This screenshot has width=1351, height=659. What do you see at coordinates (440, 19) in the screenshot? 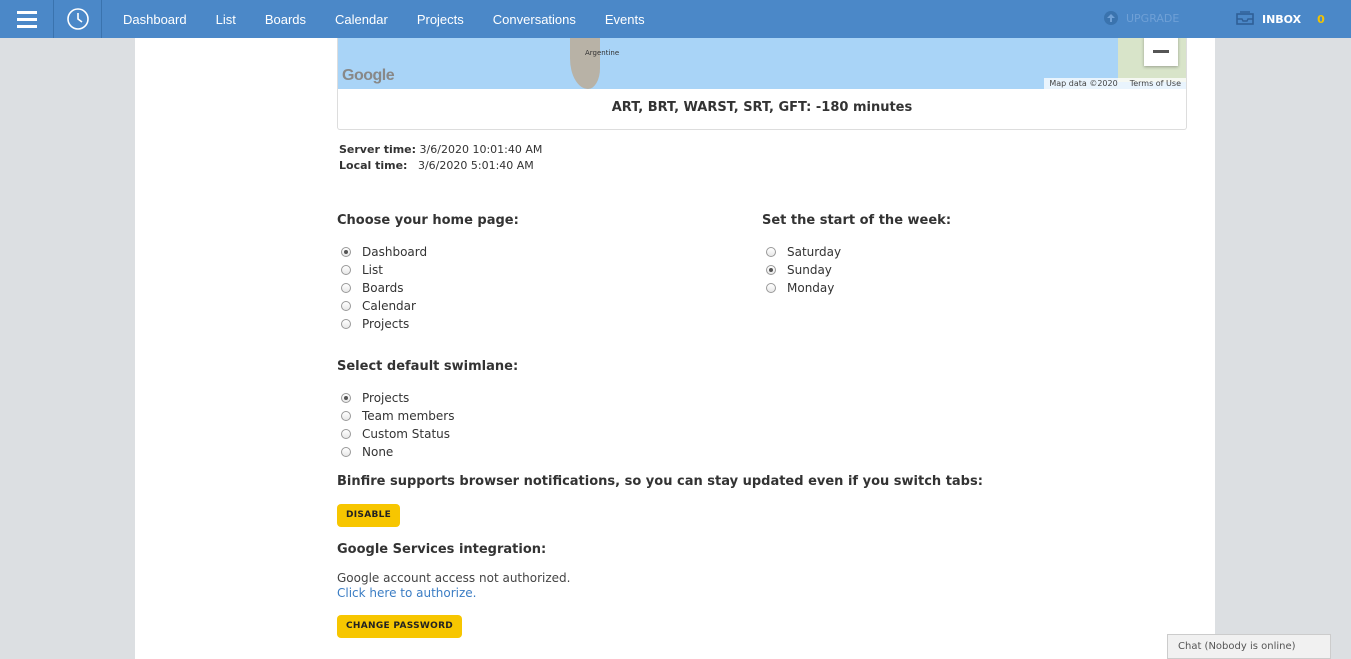
I see `nav-projects: Projects` at bounding box center [440, 19].